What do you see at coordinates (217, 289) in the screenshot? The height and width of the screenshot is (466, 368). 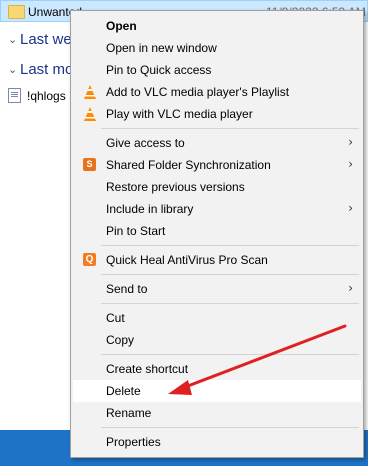 I see `menu-item-send-to: Send to ›` at bounding box center [217, 289].